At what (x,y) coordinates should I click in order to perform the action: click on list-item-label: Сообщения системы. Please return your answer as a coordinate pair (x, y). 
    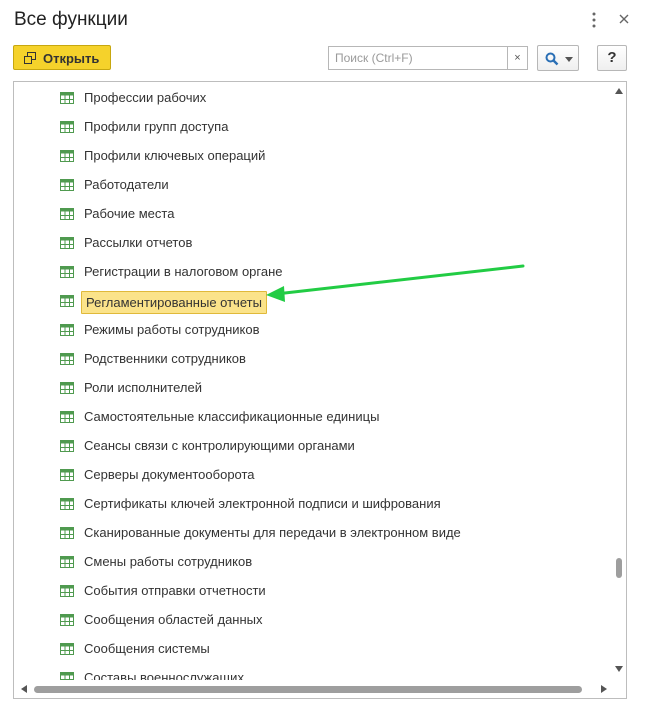
    Looking at the image, I should click on (147, 648).